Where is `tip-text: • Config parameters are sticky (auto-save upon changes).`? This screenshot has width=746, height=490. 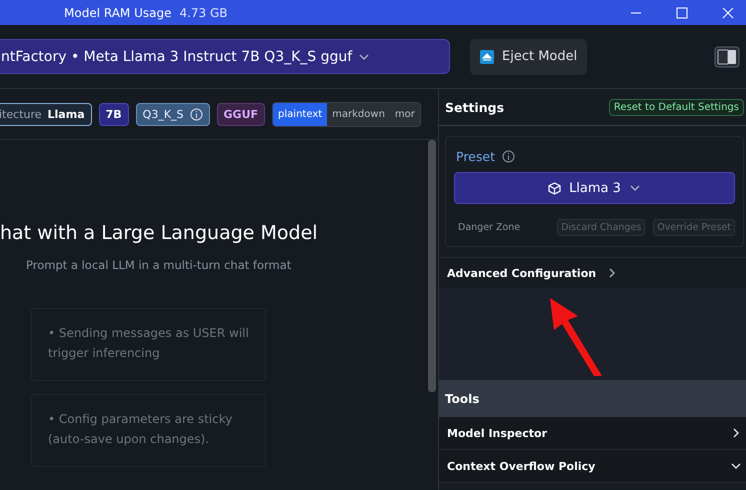 tip-text: • Config parameters are sticky (auto-save upon changes). is located at coordinates (141, 429).